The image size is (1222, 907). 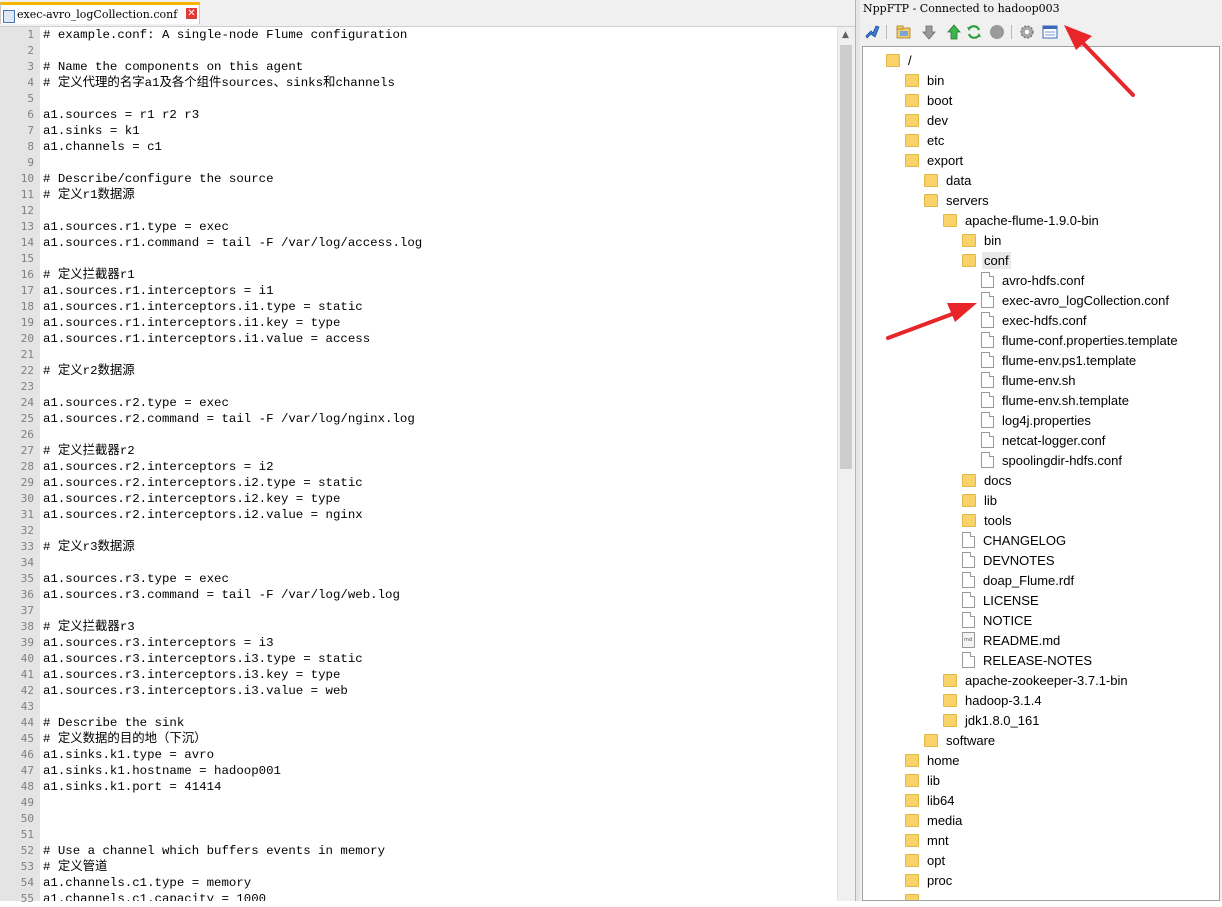 I want to click on scrollbar-thumb, so click(x=846, y=257).